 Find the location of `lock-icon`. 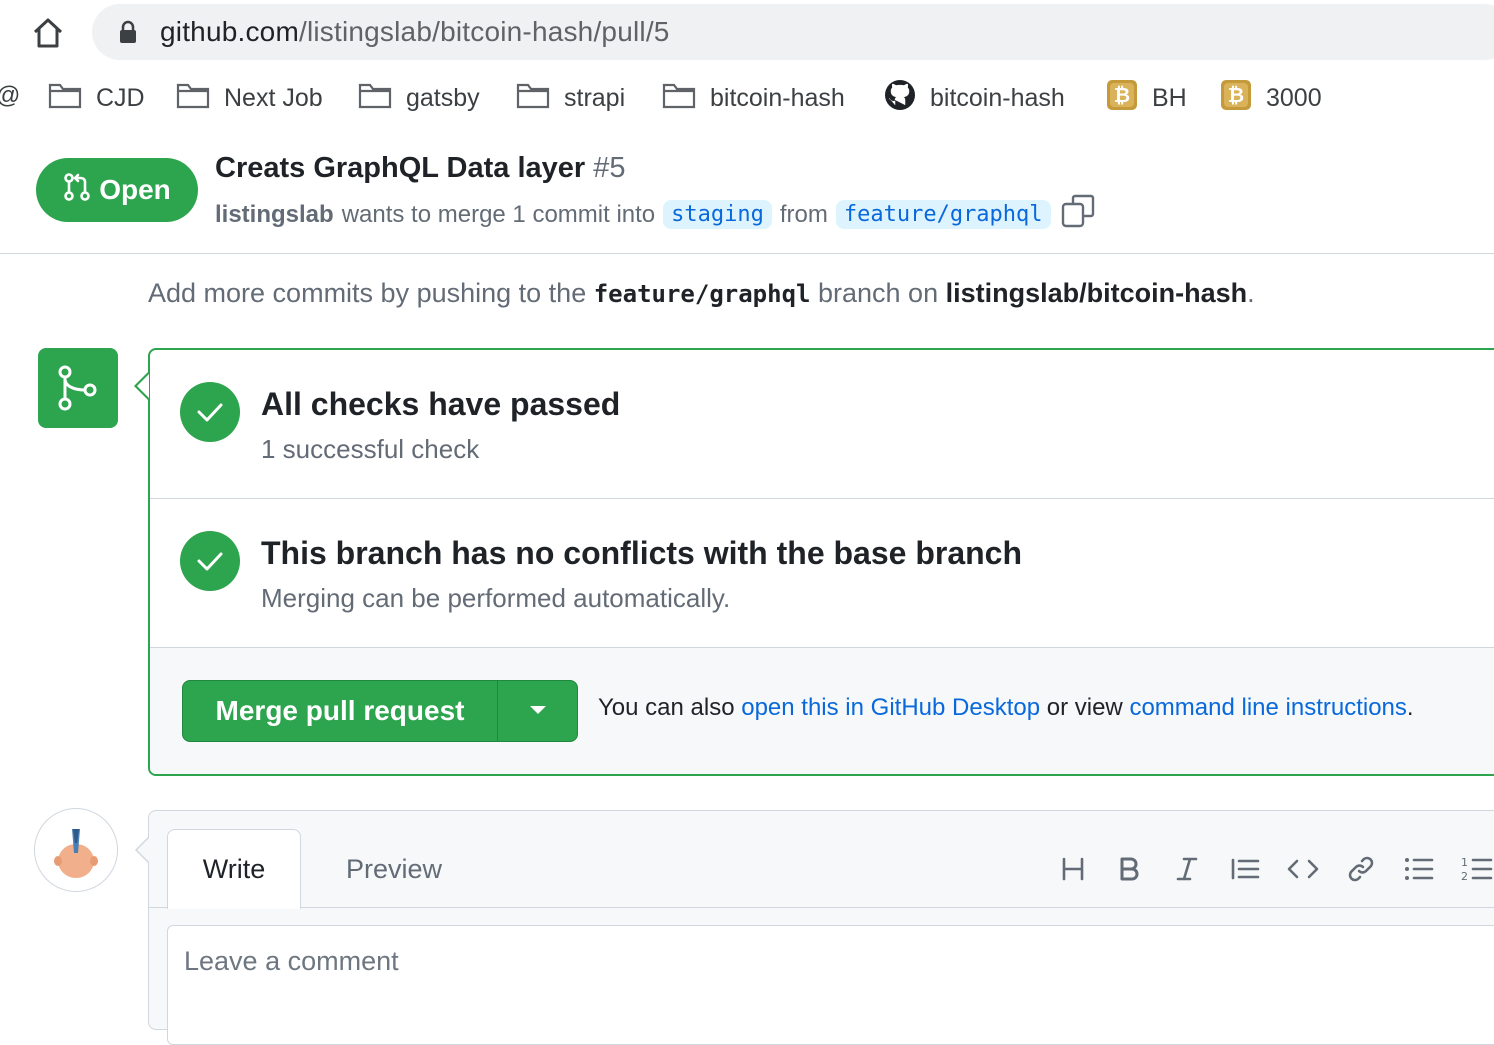

lock-icon is located at coordinates (128, 32).